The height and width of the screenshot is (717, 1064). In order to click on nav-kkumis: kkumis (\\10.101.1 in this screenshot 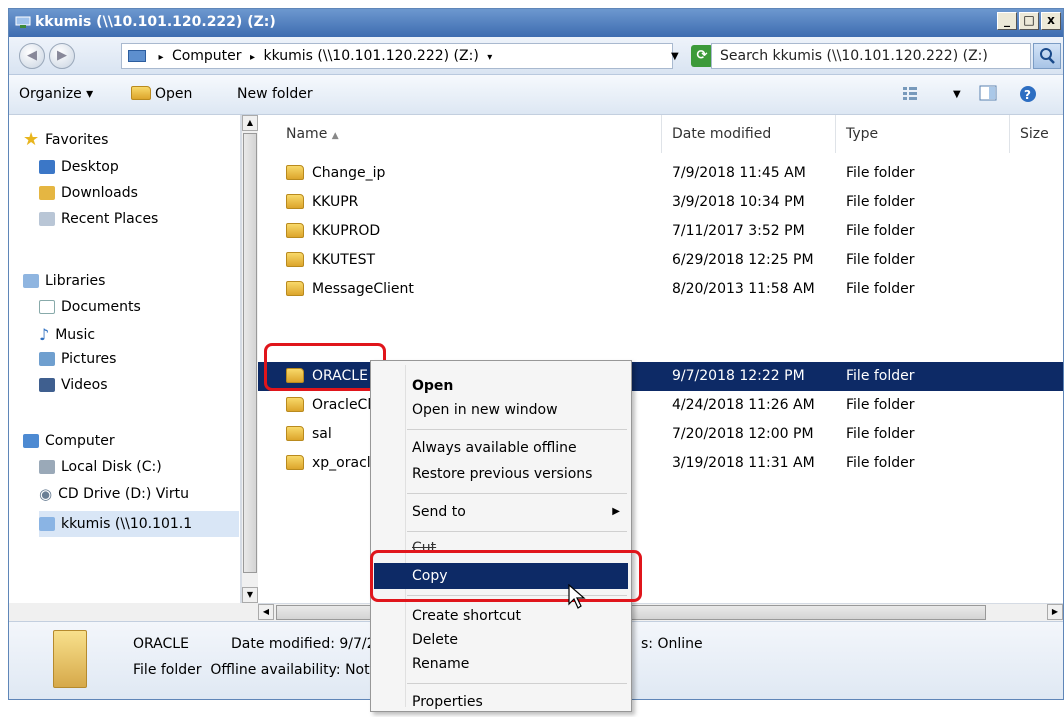, I will do `click(139, 524)`.